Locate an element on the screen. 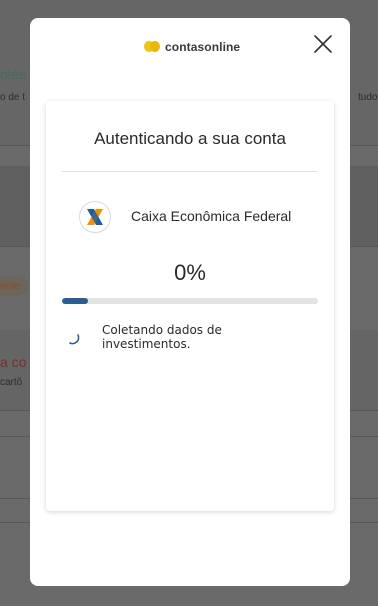 Image resolution: width=378 pixels, height=606 pixels. close-button is located at coordinates (323, 44).